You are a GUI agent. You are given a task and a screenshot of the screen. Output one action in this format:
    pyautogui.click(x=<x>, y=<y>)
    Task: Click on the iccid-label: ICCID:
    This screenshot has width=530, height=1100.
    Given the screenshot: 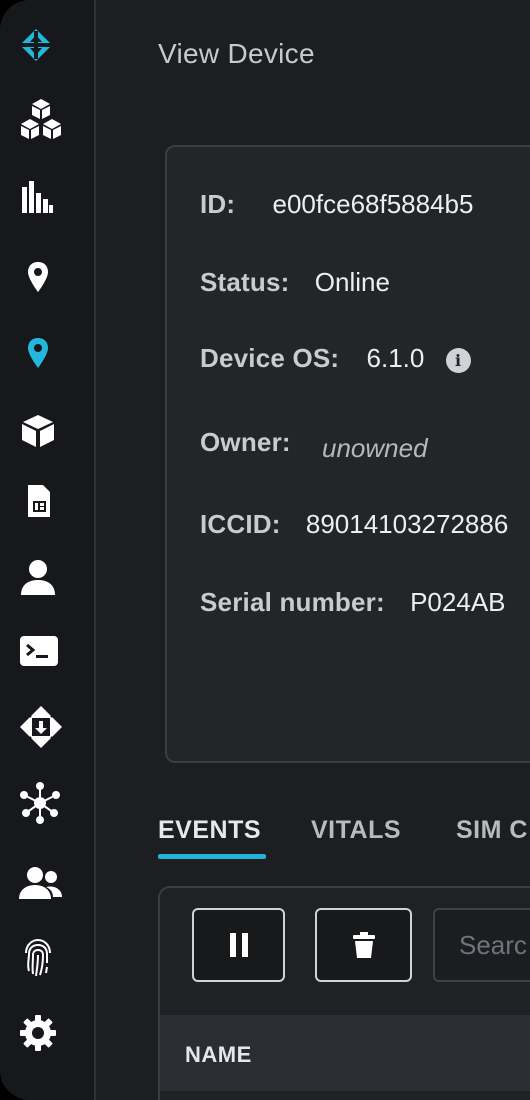 What is the action you would take?
    pyautogui.click(x=240, y=524)
    